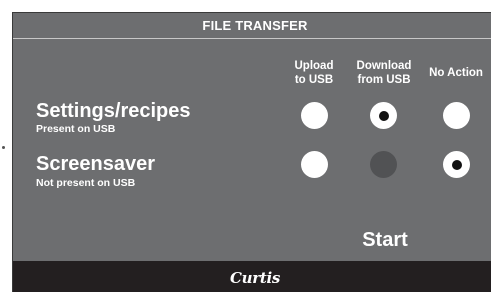  I want to click on column-header-download-line2: from USB, so click(384, 80).